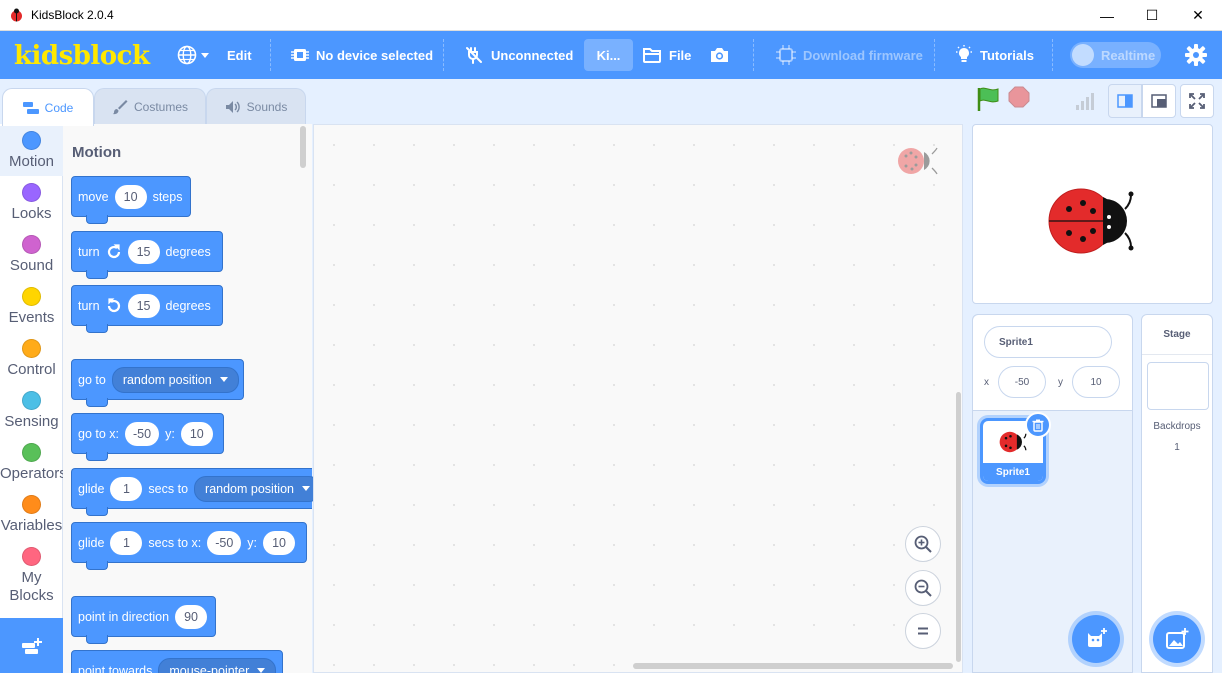 The height and width of the screenshot is (673, 1222). What do you see at coordinates (986, 382) in the screenshot?
I see `x-label: x` at bounding box center [986, 382].